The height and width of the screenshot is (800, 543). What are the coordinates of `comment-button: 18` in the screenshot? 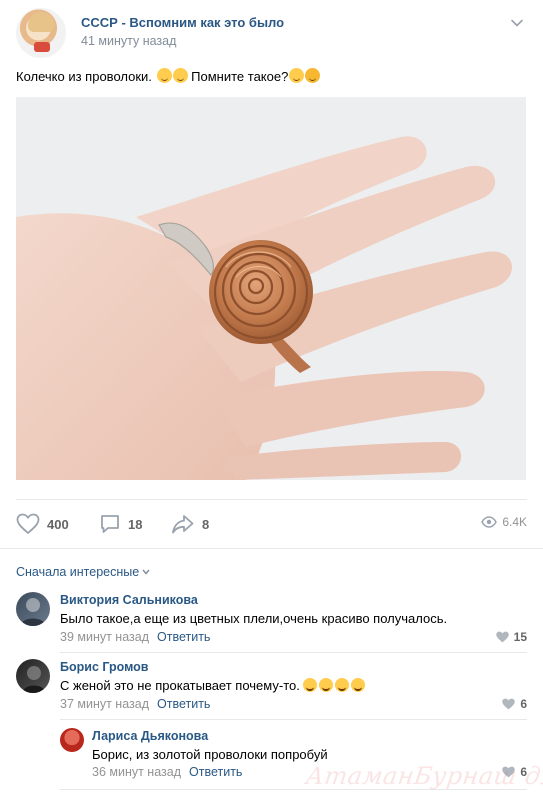 It's located at (120, 524).